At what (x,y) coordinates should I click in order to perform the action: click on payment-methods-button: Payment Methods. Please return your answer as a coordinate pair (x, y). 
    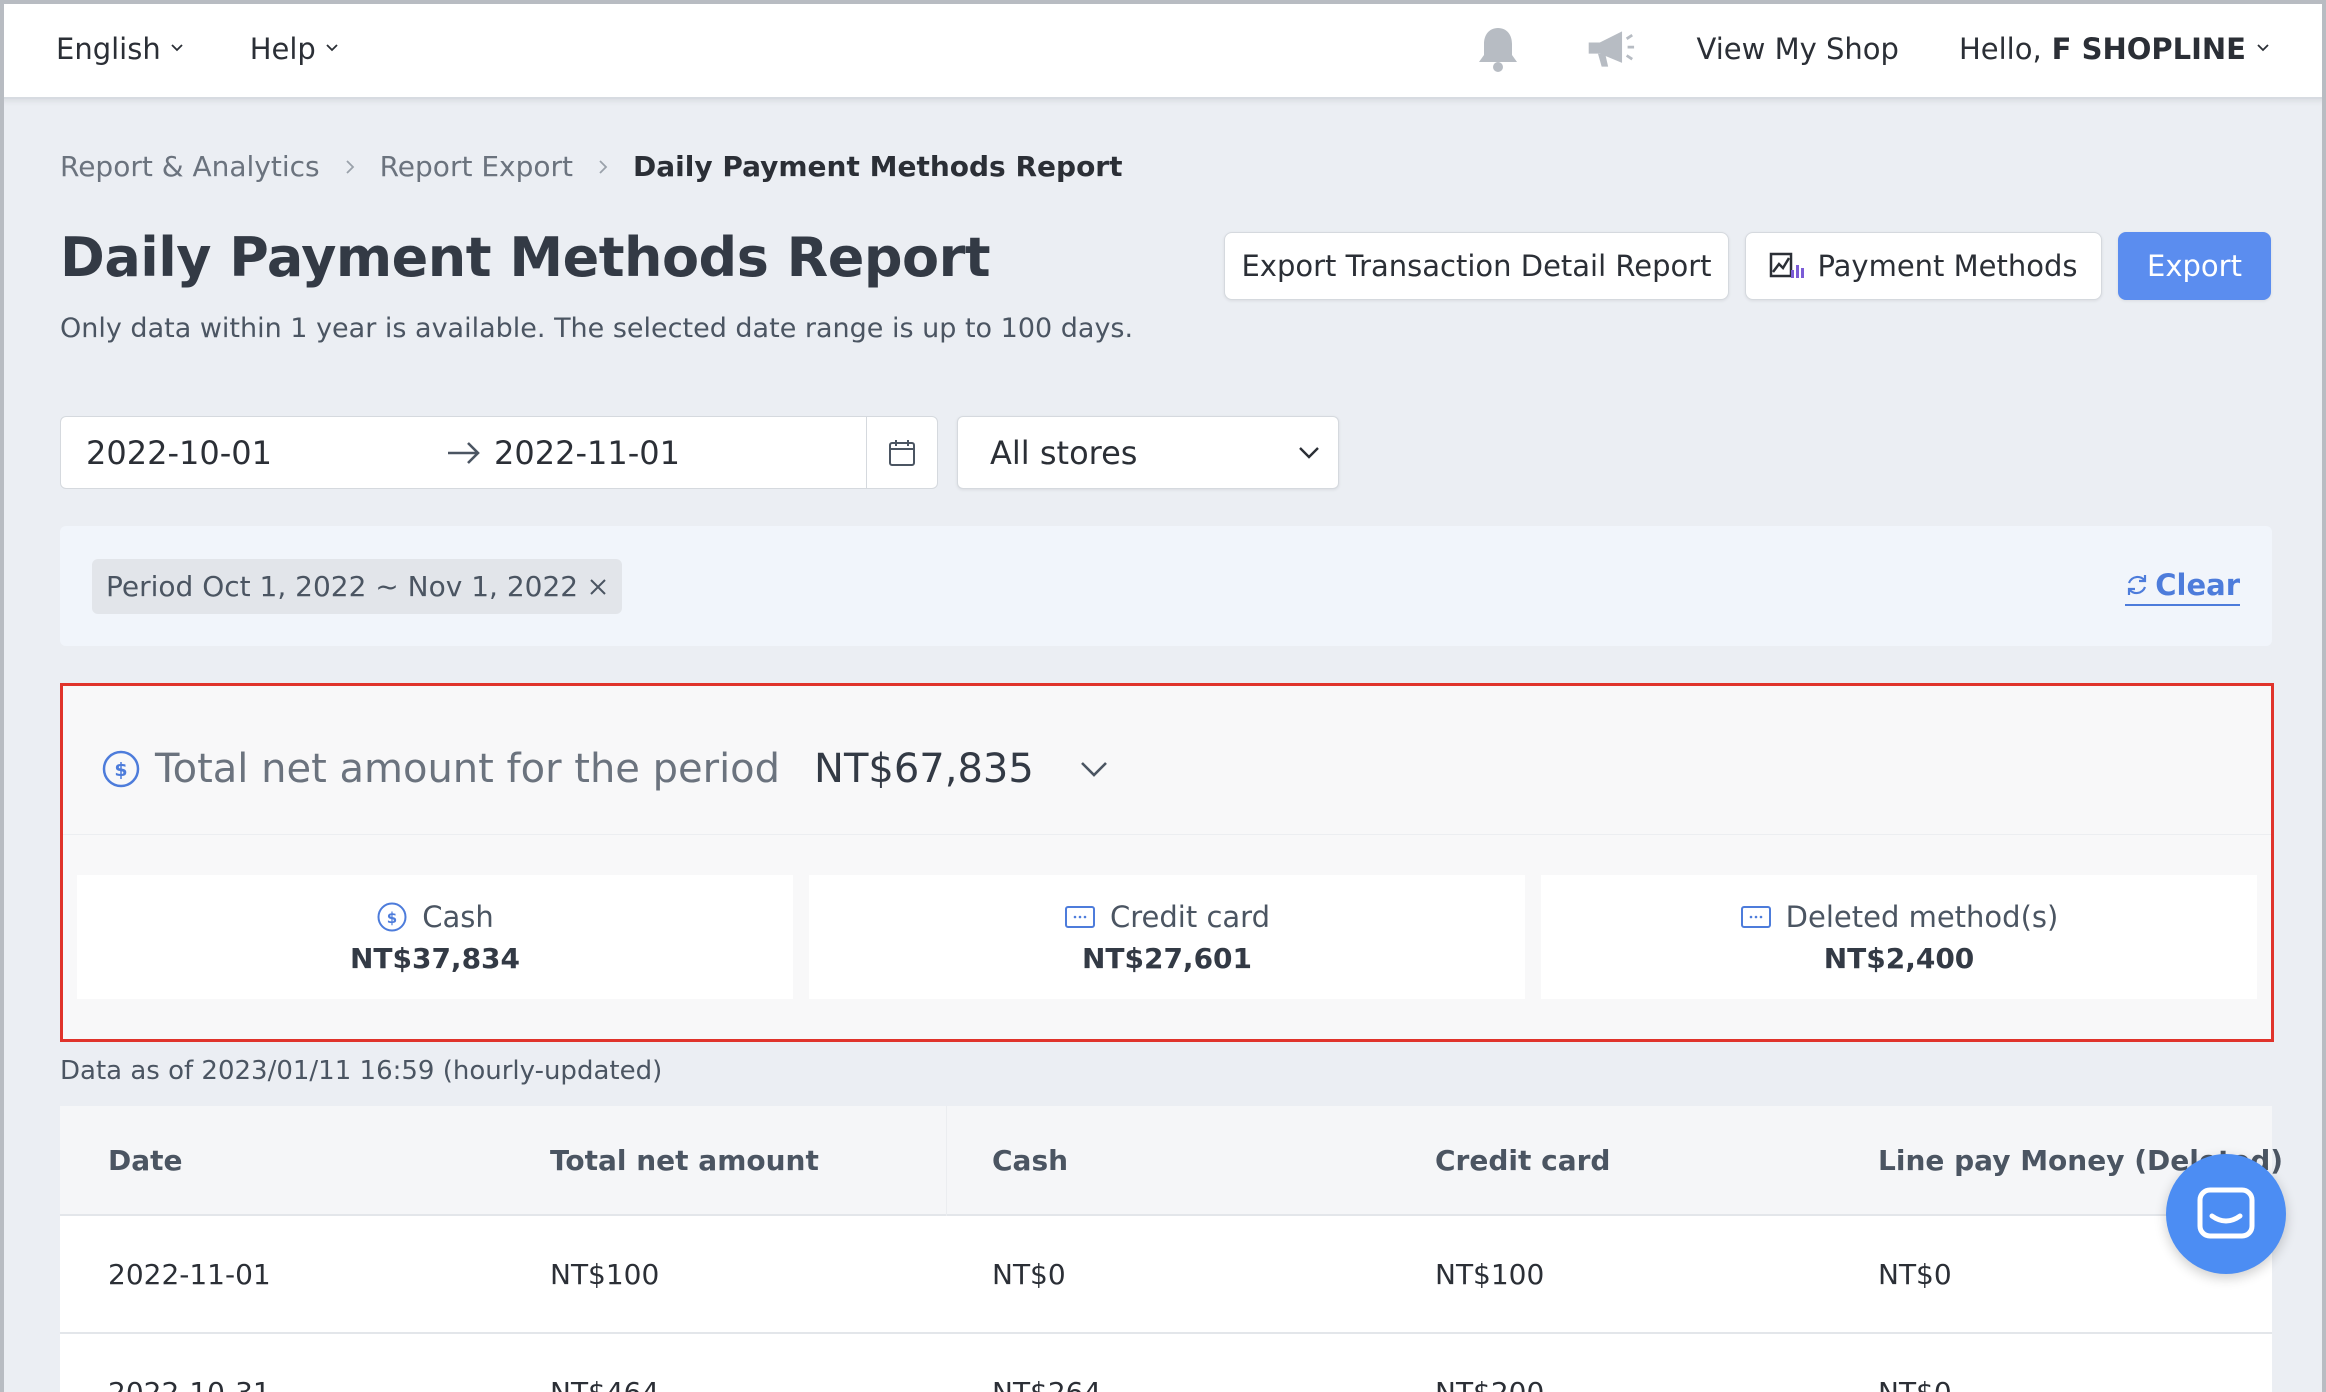
    Looking at the image, I should click on (1923, 266).